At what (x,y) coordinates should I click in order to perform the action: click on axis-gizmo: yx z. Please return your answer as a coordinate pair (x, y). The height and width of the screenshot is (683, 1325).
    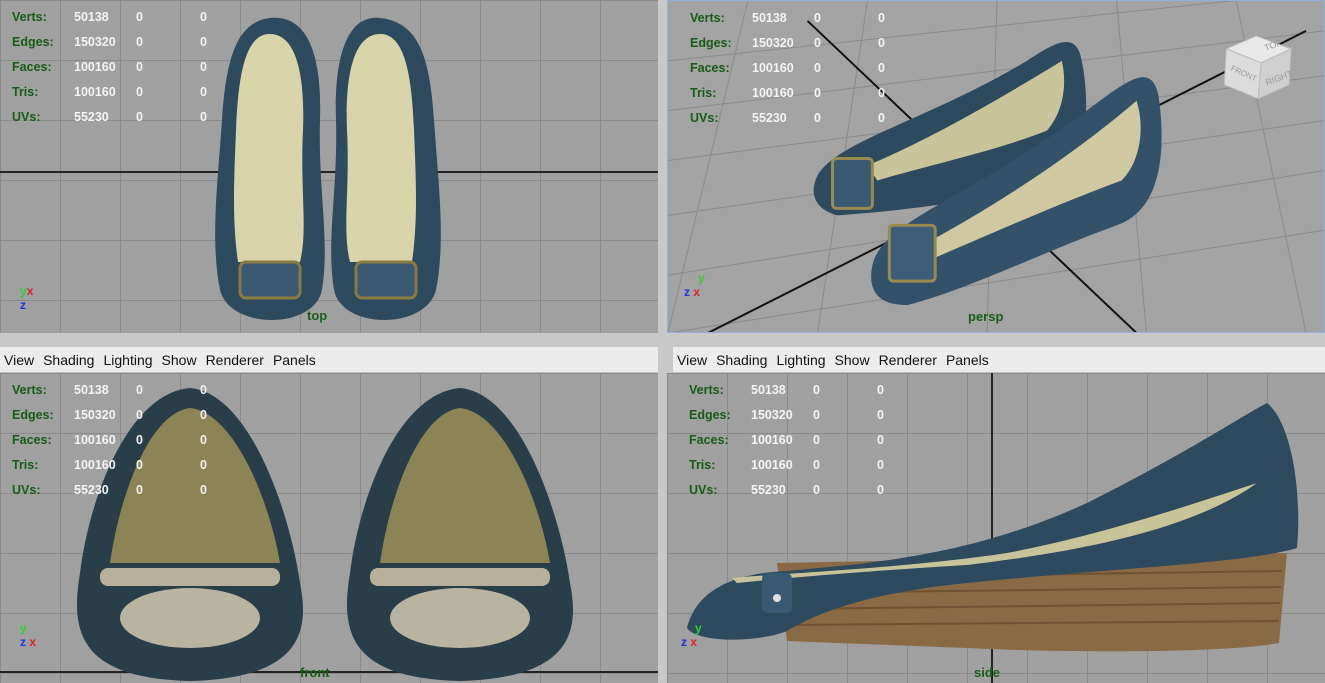
    Looking at the image, I should click on (27, 298).